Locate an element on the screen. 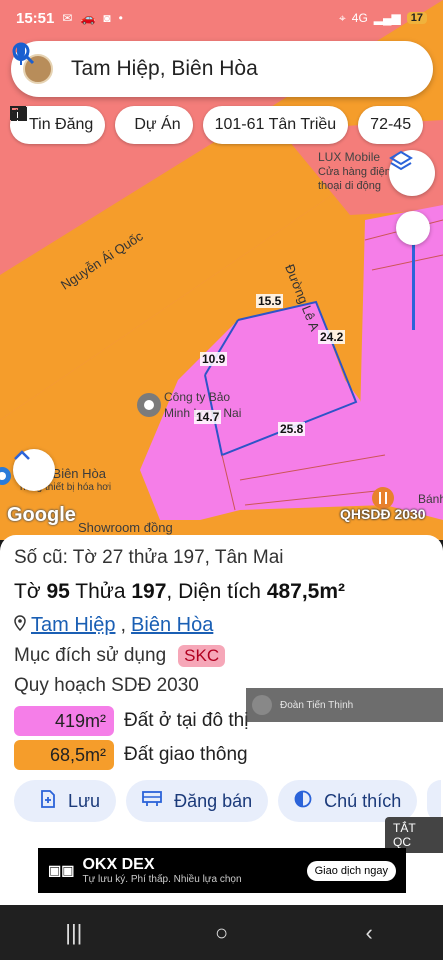 The width and height of the screenshot is (443, 960). more-actions-button is located at coordinates (434, 801).